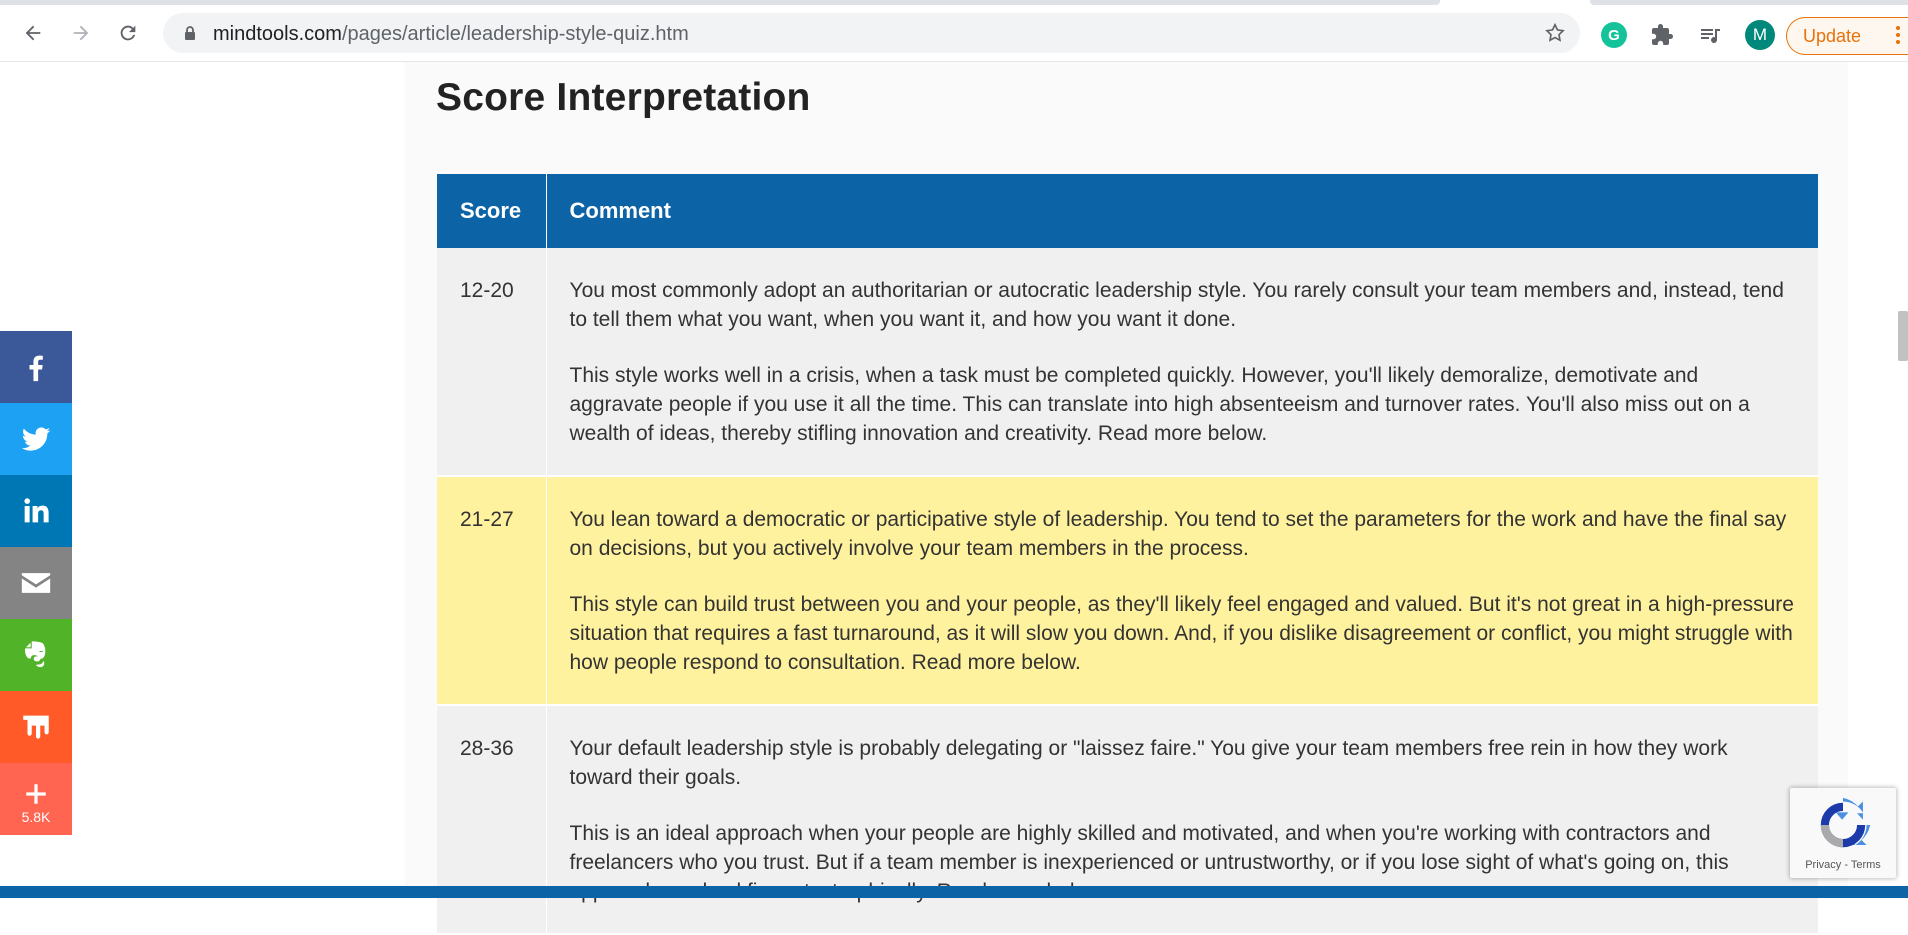  I want to click on recaptcha-privacy-link: Privacy, so click(1823, 865).